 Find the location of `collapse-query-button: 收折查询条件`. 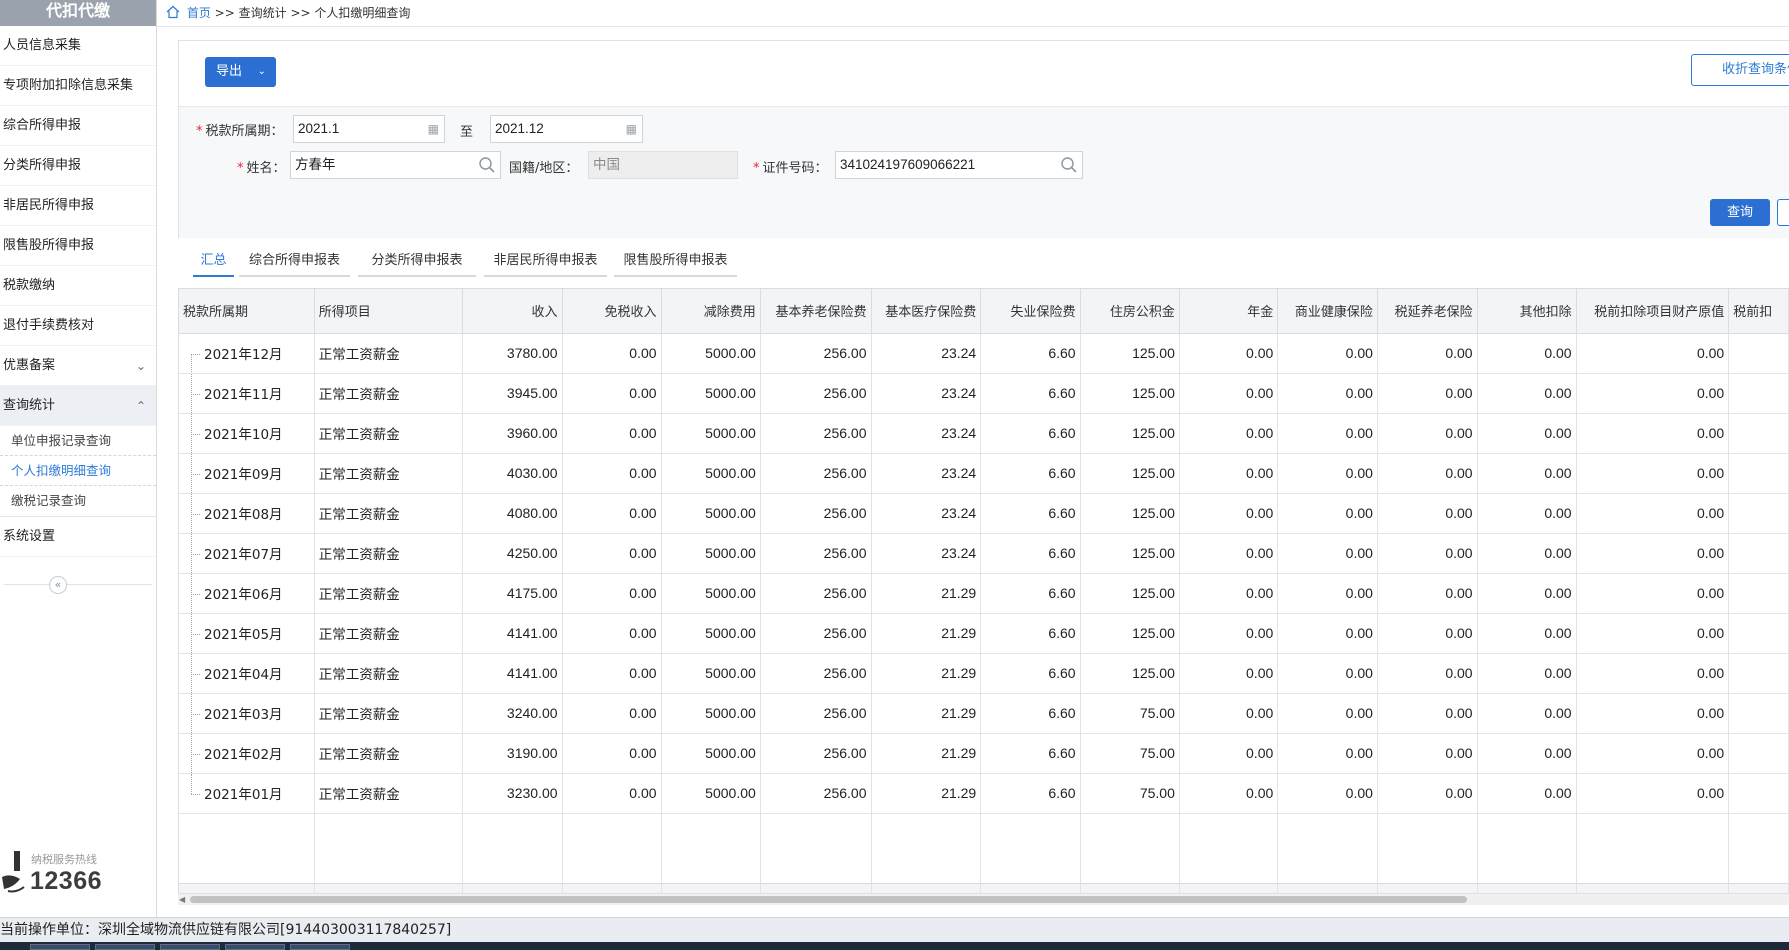

collapse-query-button: 收折查询条件 is located at coordinates (1740, 70).